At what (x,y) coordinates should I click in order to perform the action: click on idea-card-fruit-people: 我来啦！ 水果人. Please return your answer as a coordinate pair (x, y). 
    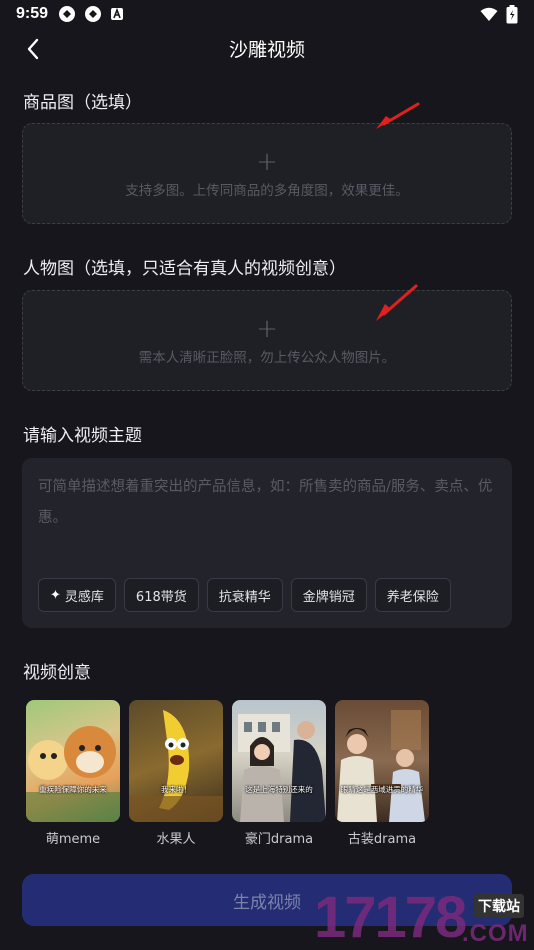
    Looking at the image, I should click on (176, 773).